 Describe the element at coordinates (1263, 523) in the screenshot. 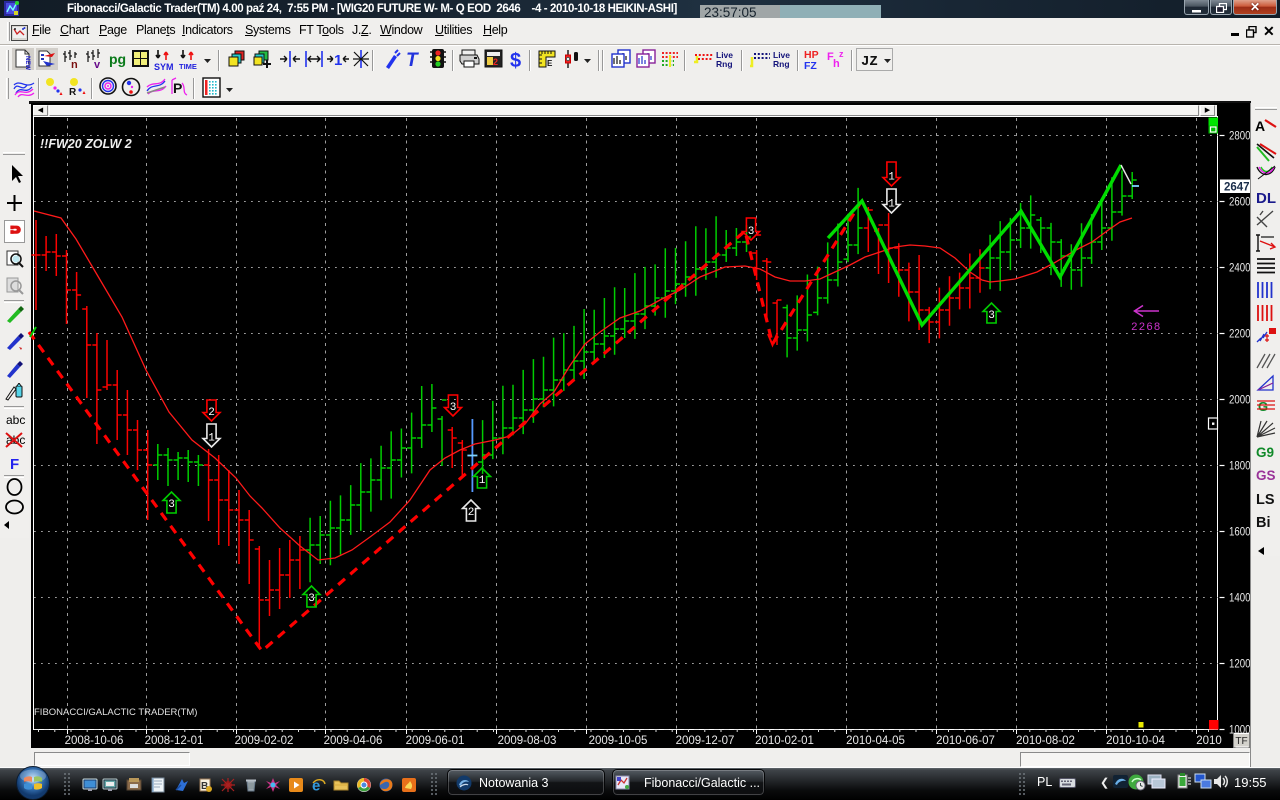

I see `svg-text: Bi` at that location.